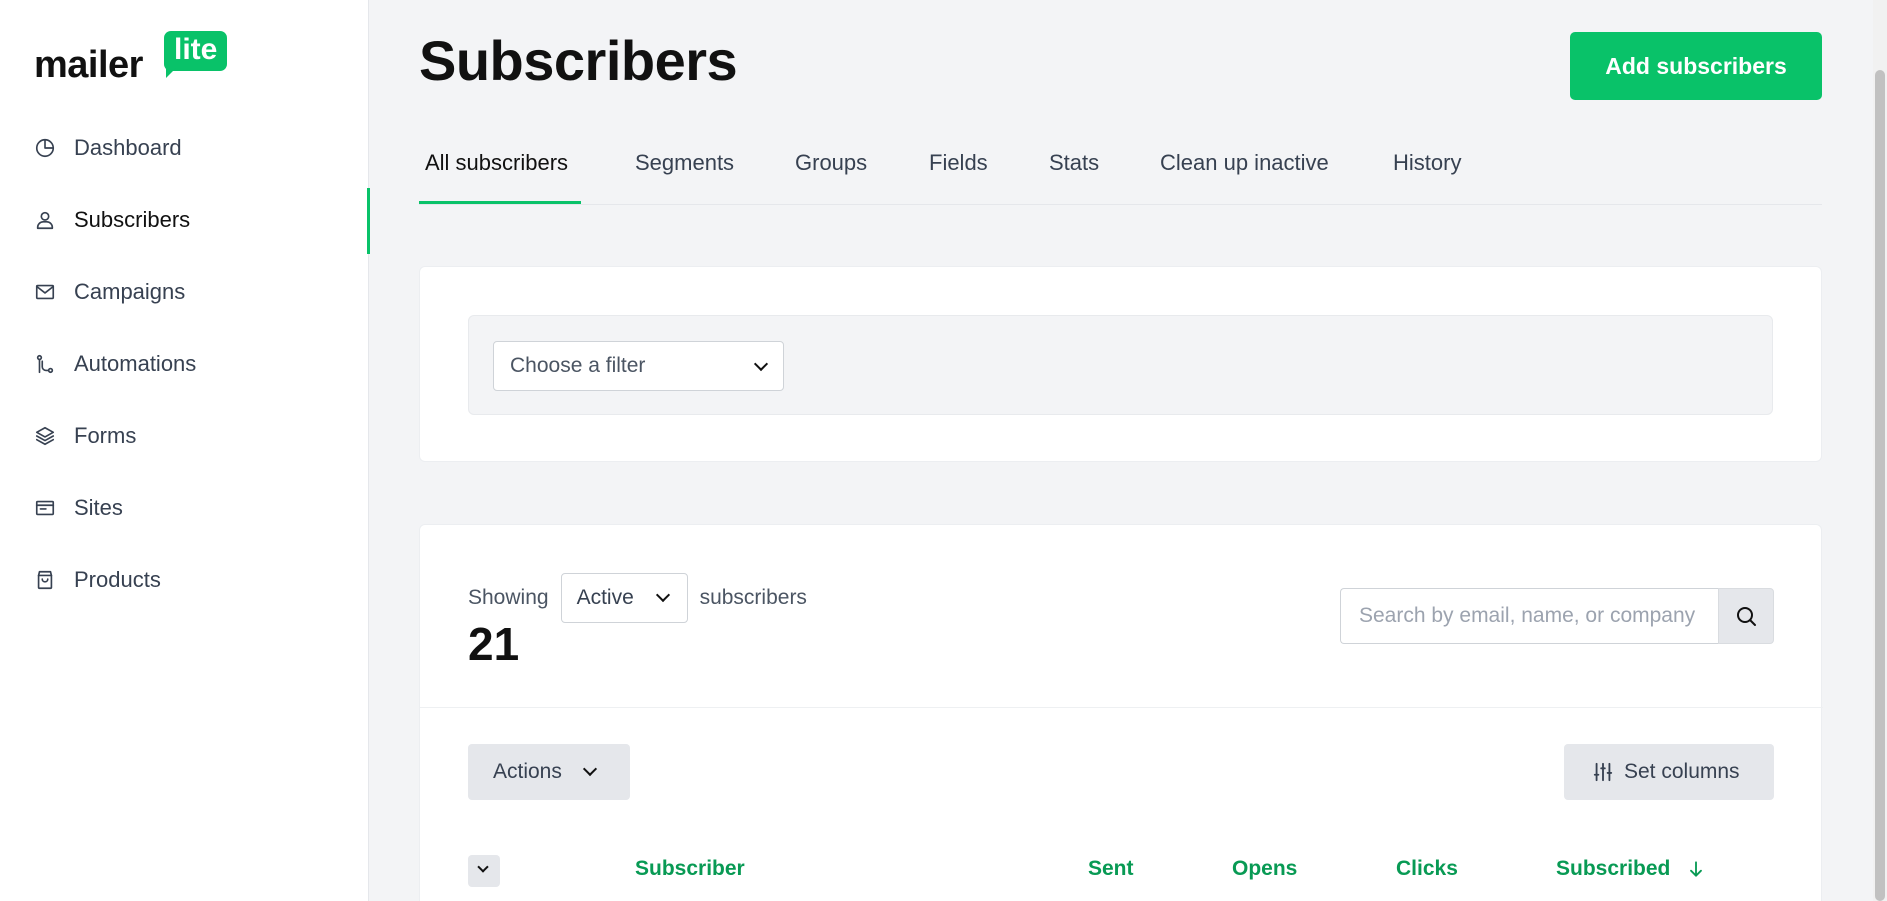 The height and width of the screenshot is (901, 1887). What do you see at coordinates (132, 219) in the screenshot?
I see `sidebar-item-label: Subscribers` at bounding box center [132, 219].